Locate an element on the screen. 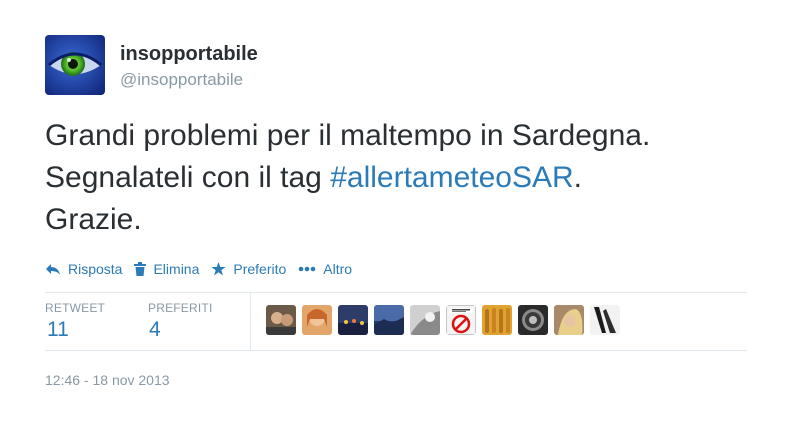 This screenshot has width=789, height=423. favorite-label: Preferito is located at coordinates (260, 269).